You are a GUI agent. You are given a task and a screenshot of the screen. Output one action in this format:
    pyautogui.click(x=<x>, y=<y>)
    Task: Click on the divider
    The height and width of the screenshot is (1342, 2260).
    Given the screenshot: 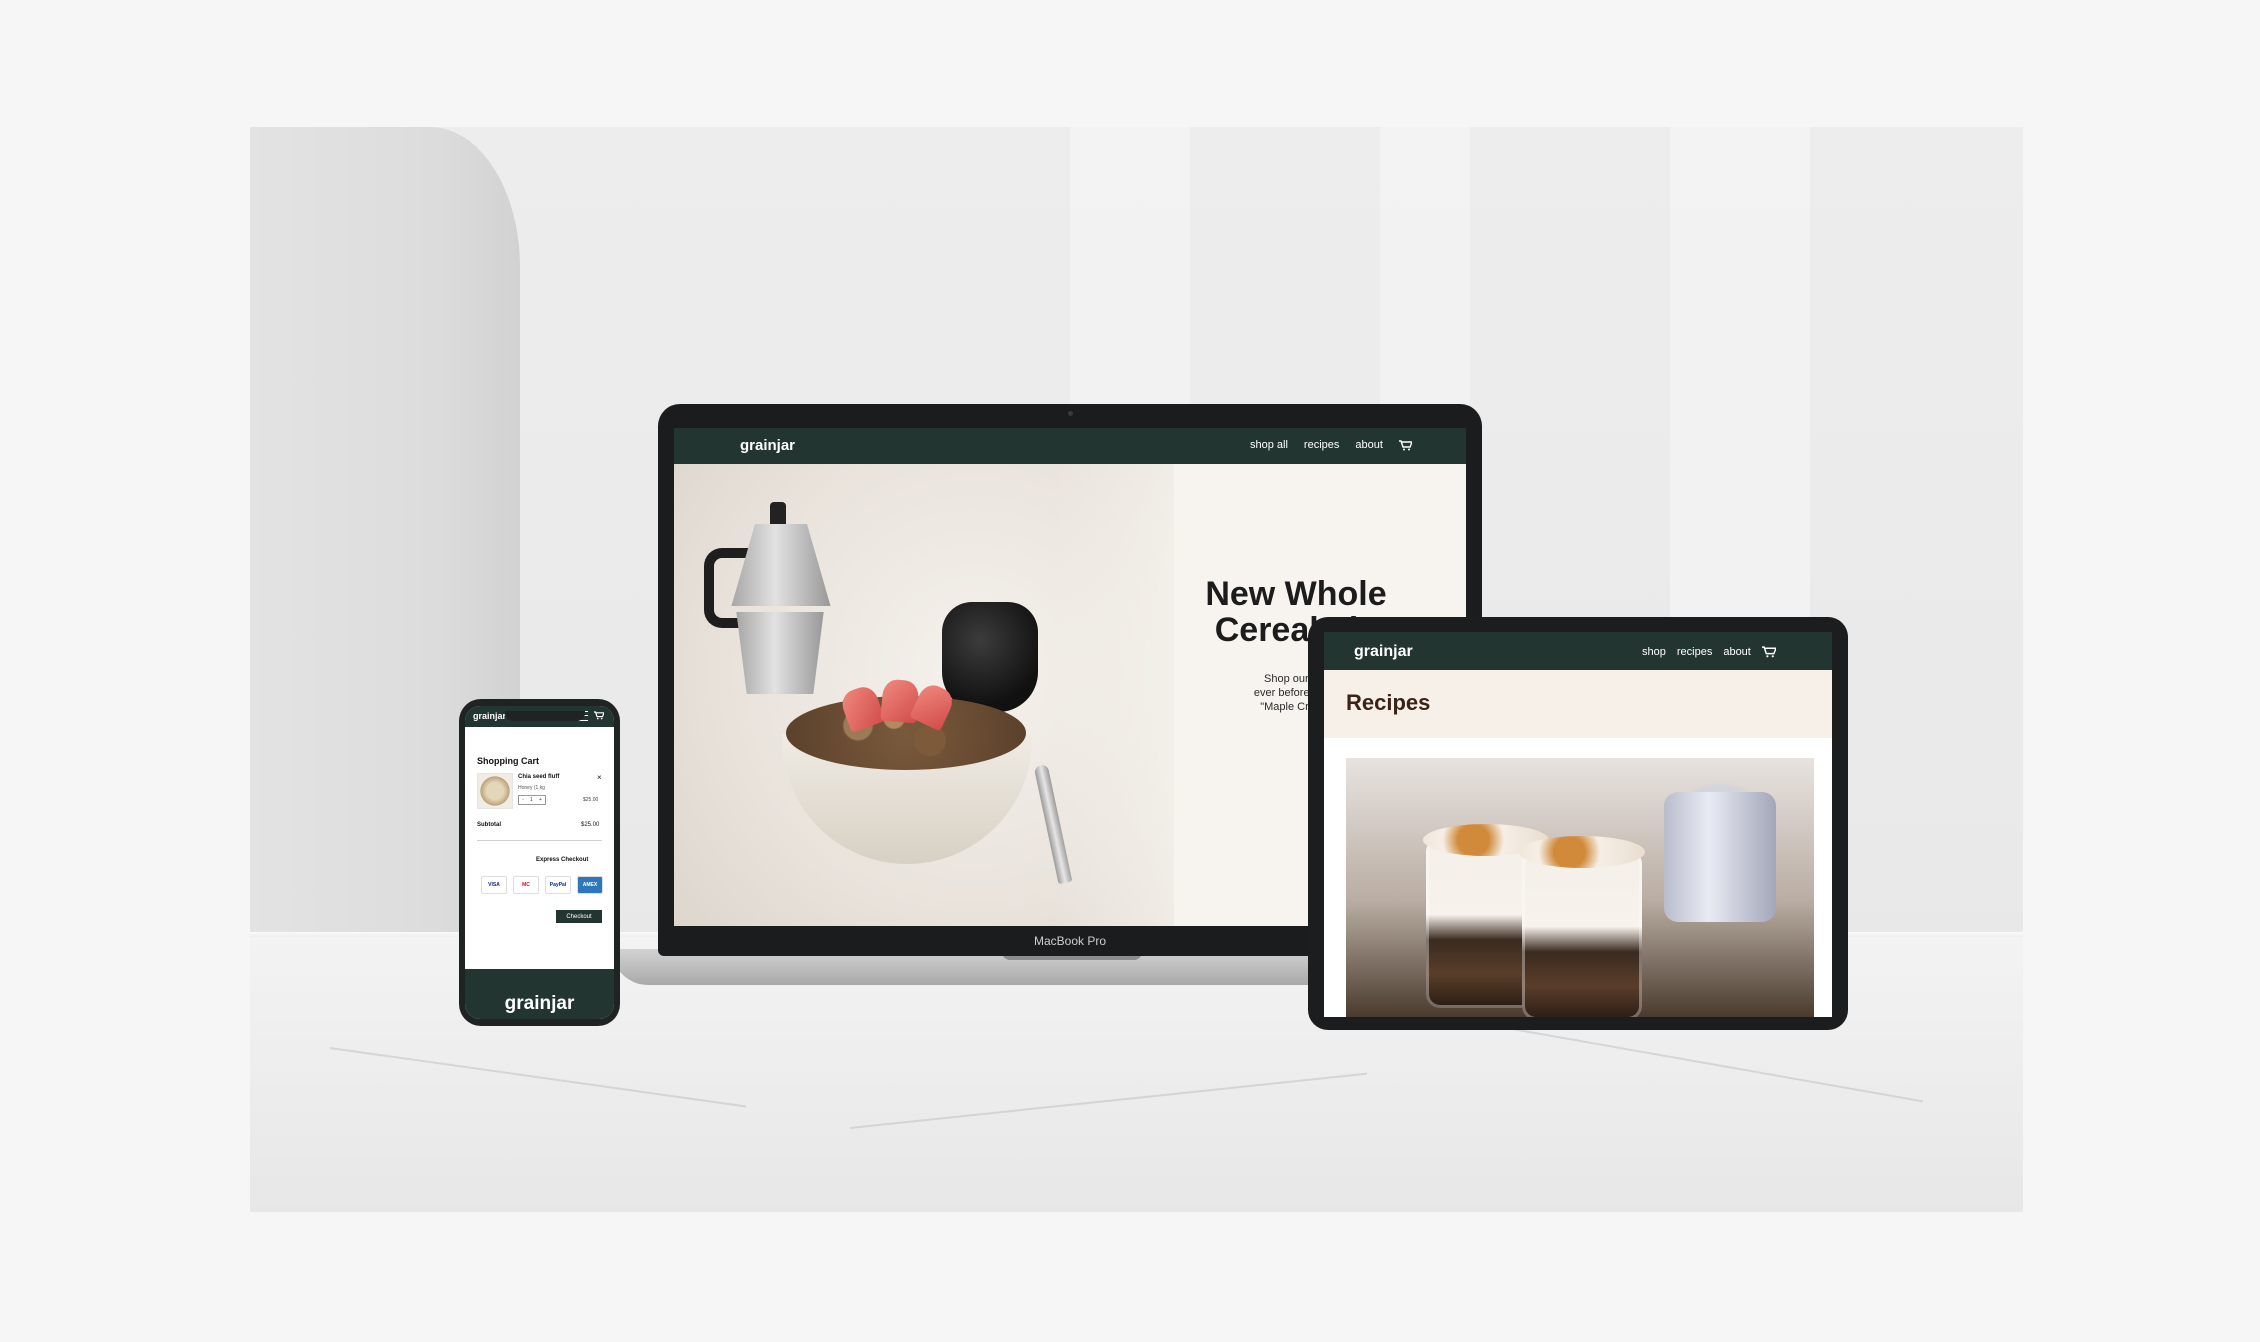 What is the action you would take?
    pyautogui.click(x=539, y=840)
    